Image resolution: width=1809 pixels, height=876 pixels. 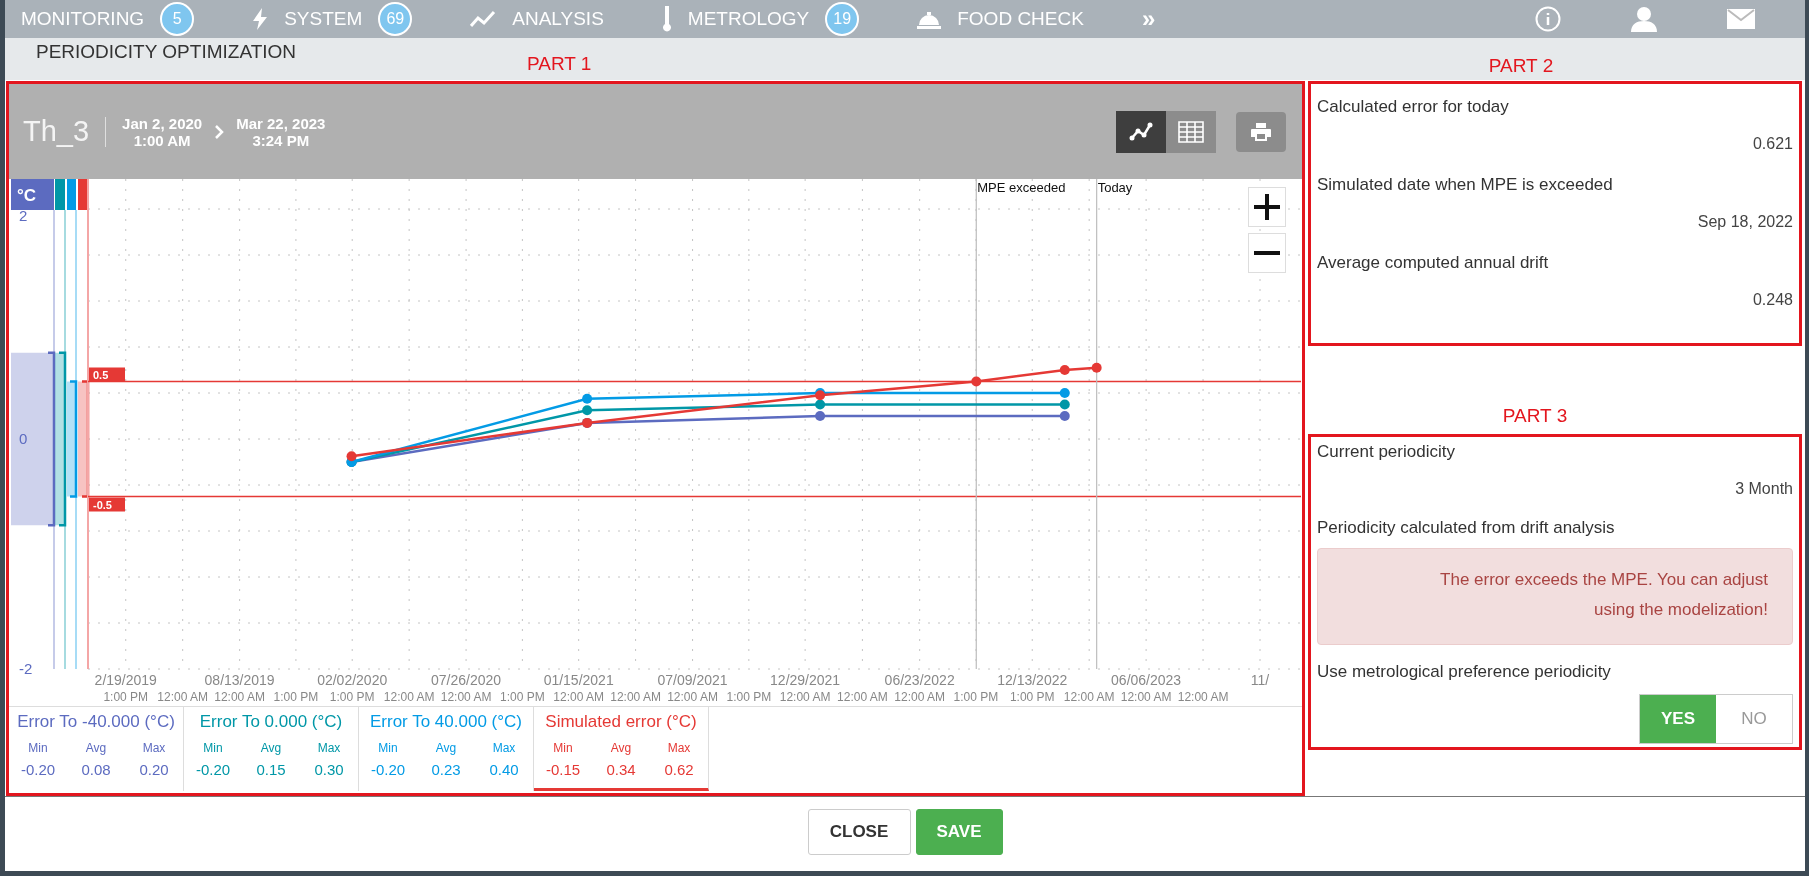 I want to click on field-value: 0.621, so click(x=1772, y=143).